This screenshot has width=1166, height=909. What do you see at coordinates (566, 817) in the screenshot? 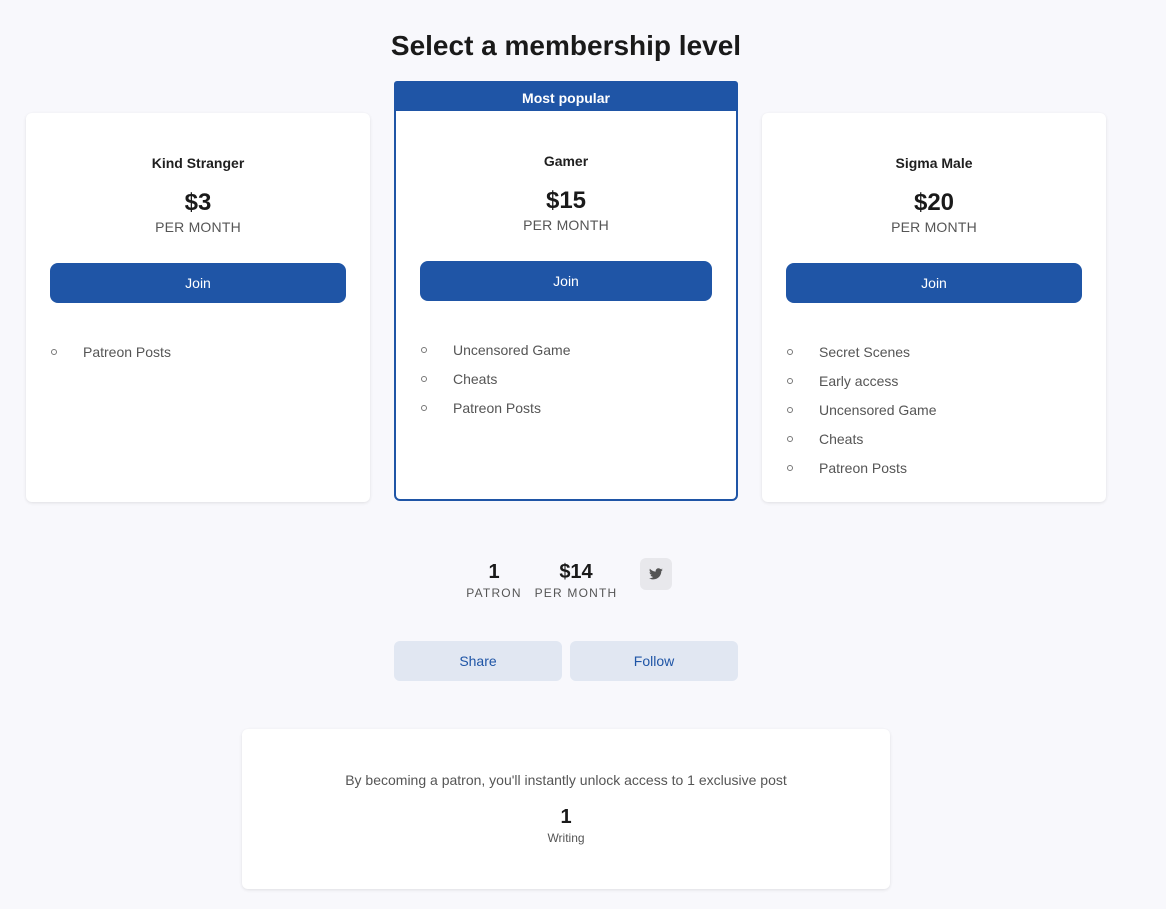
I see `post-count: 1` at bounding box center [566, 817].